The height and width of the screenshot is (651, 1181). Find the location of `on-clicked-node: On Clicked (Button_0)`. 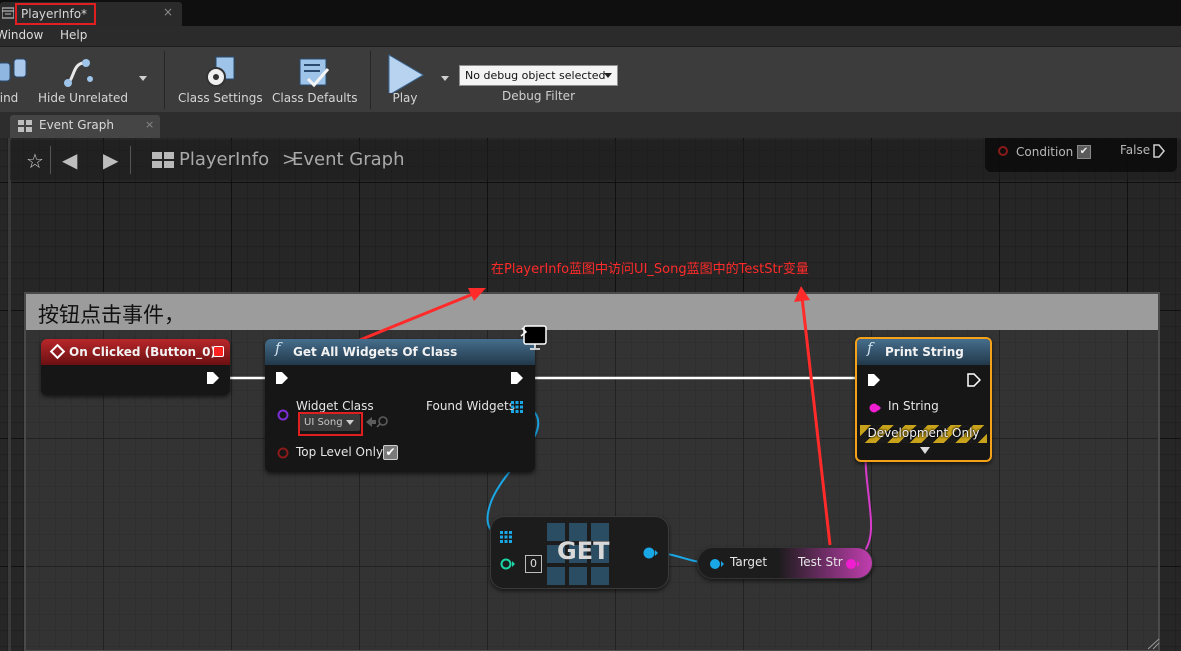

on-clicked-node: On Clicked (Button_0) is located at coordinates (135, 367).